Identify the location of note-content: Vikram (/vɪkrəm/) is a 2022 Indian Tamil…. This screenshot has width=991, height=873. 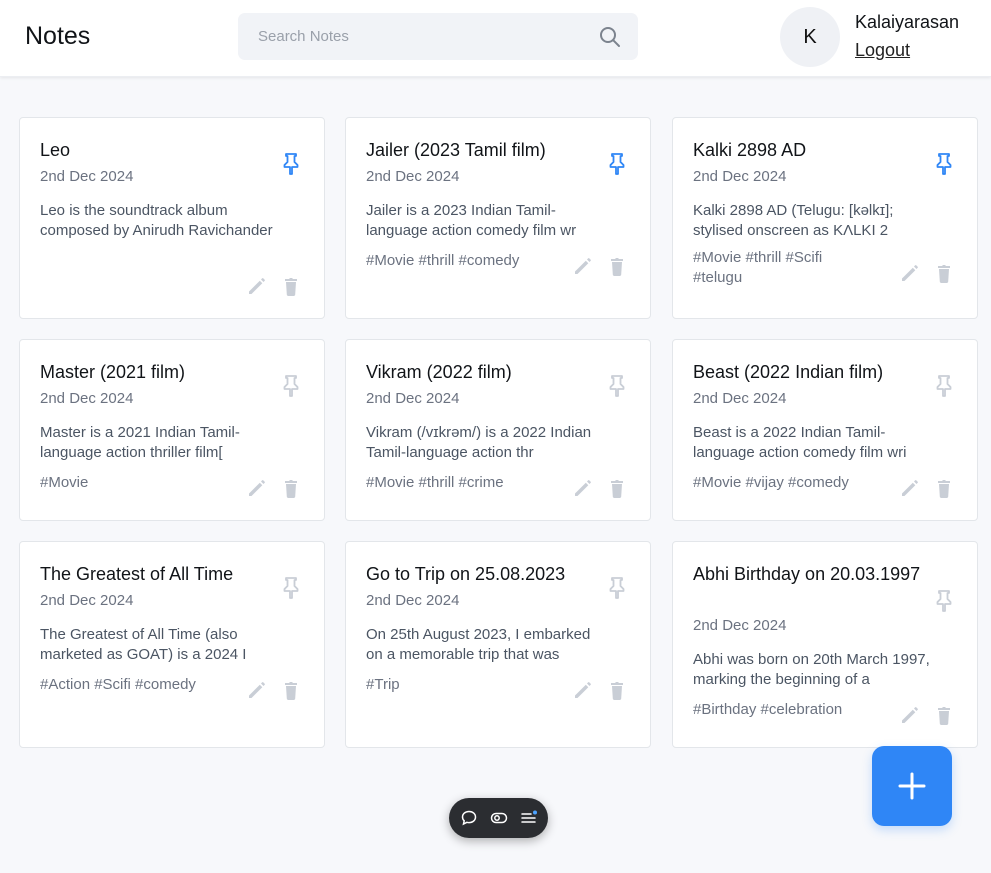
(479, 442).